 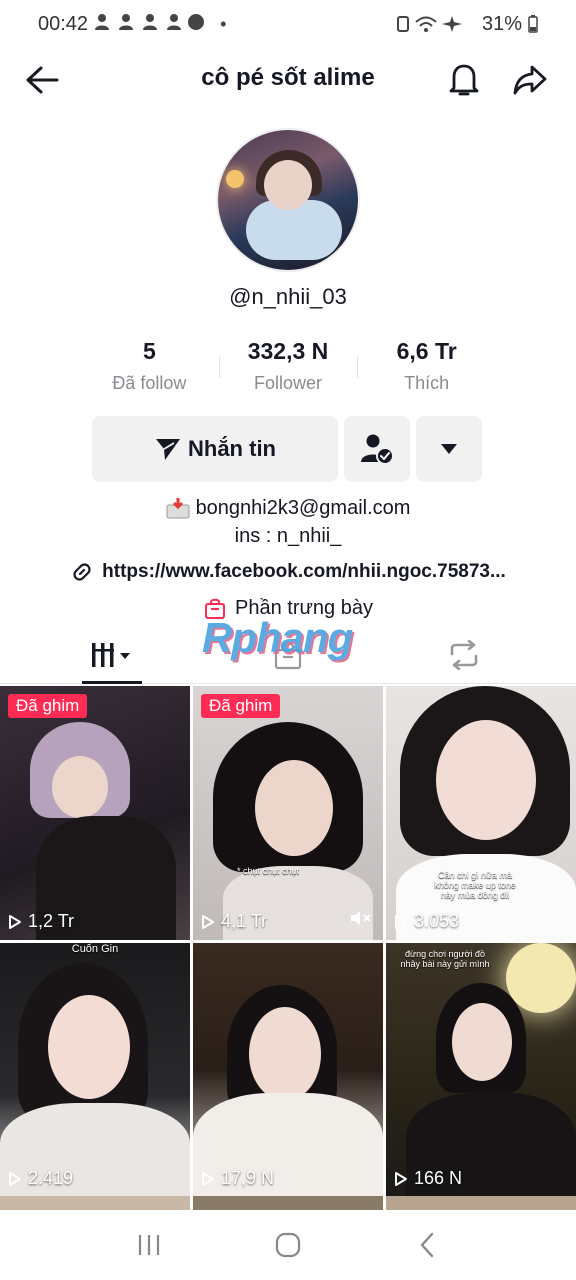 I want to click on videos-grid-icon, so click(x=111, y=655).